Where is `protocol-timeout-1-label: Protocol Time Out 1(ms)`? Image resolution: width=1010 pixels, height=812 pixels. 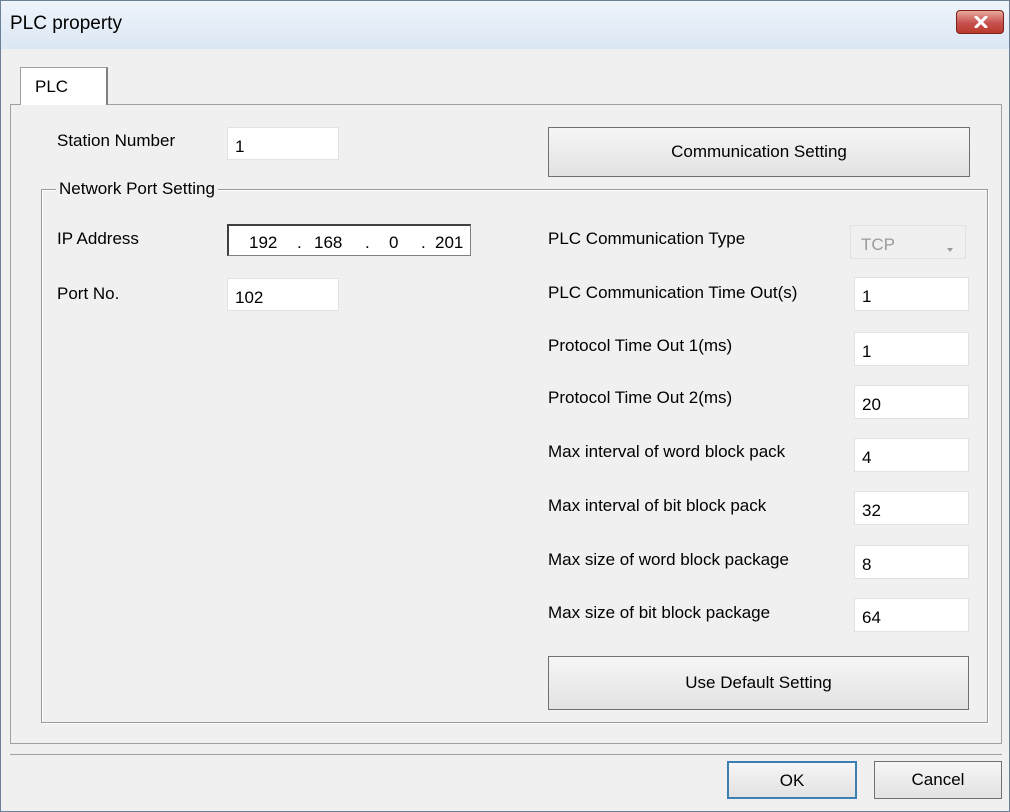
protocol-timeout-1-label: Protocol Time Out 1(ms) is located at coordinates (640, 345).